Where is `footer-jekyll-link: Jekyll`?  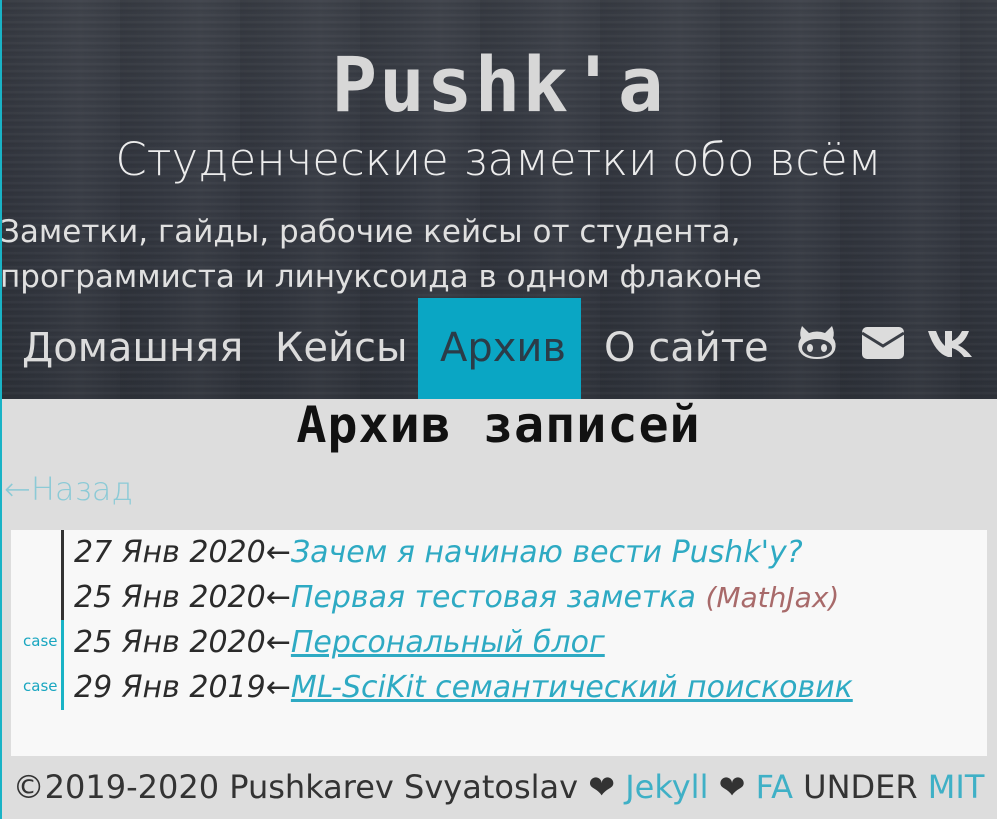
footer-jekyll-link: Jekyll is located at coordinates (666, 787).